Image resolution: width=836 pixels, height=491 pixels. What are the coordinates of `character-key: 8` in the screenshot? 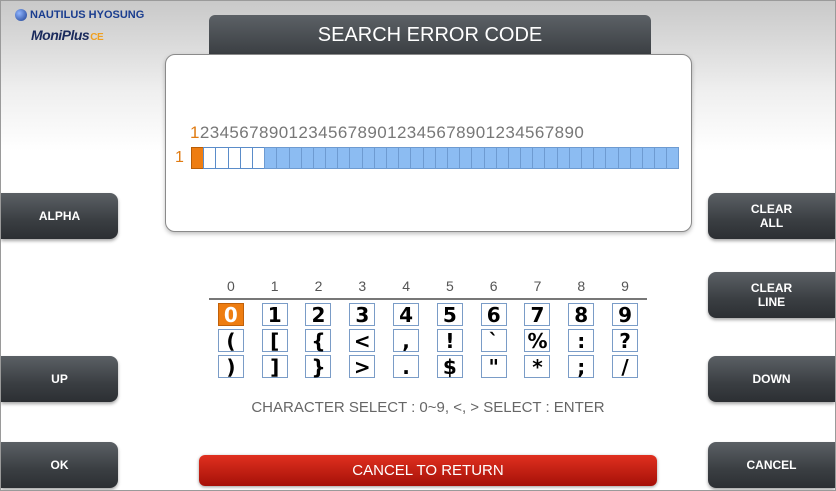 It's located at (581, 315).